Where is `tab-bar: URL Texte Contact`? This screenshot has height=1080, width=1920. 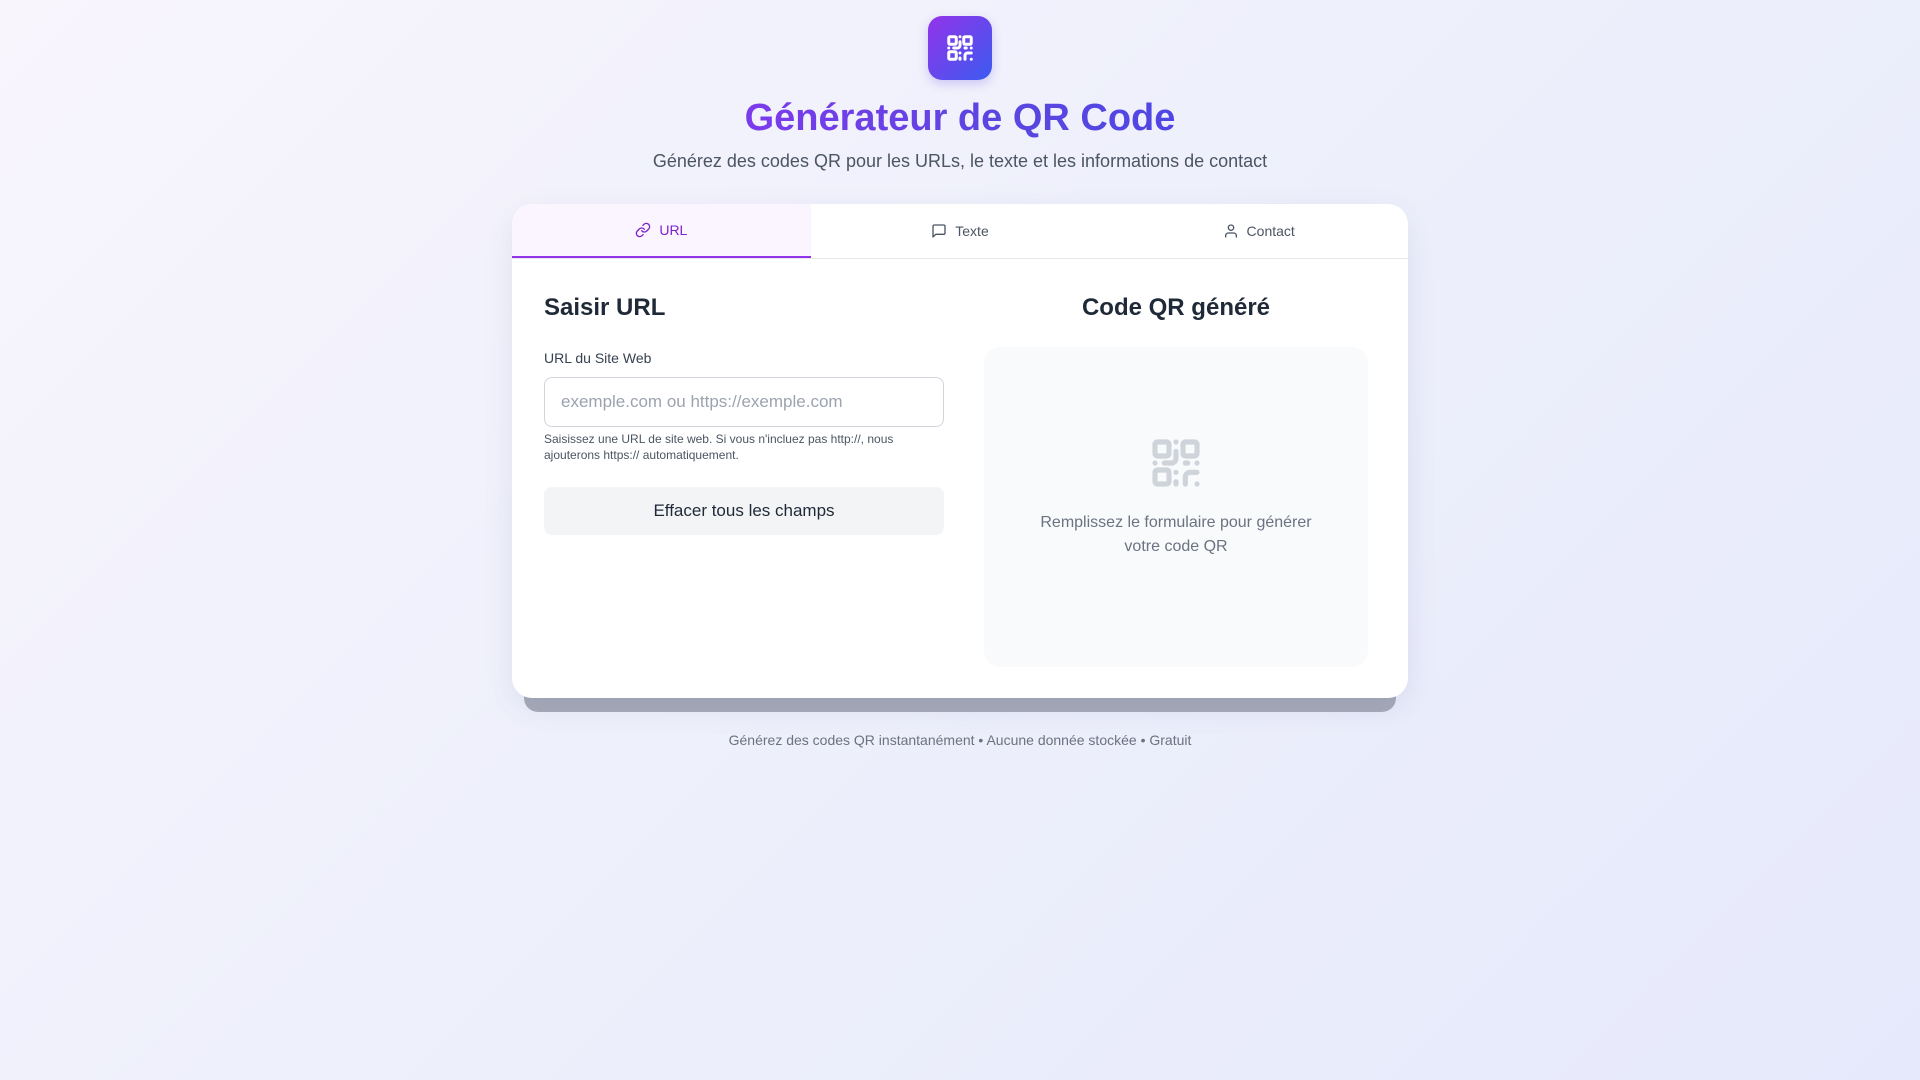 tab-bar: URL Texte Contact is located at coordinates (960, 231).